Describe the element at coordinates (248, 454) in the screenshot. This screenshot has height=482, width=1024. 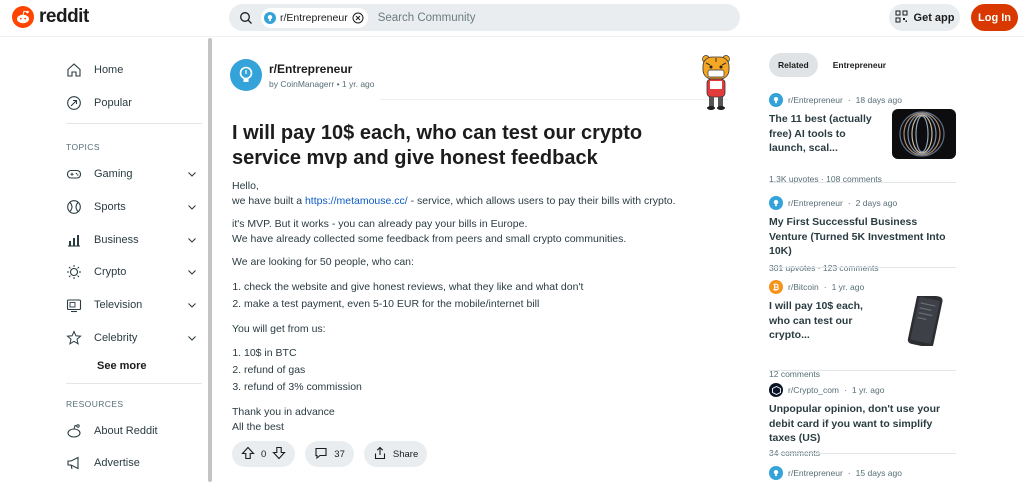
I see `upvote-icon` at that location.